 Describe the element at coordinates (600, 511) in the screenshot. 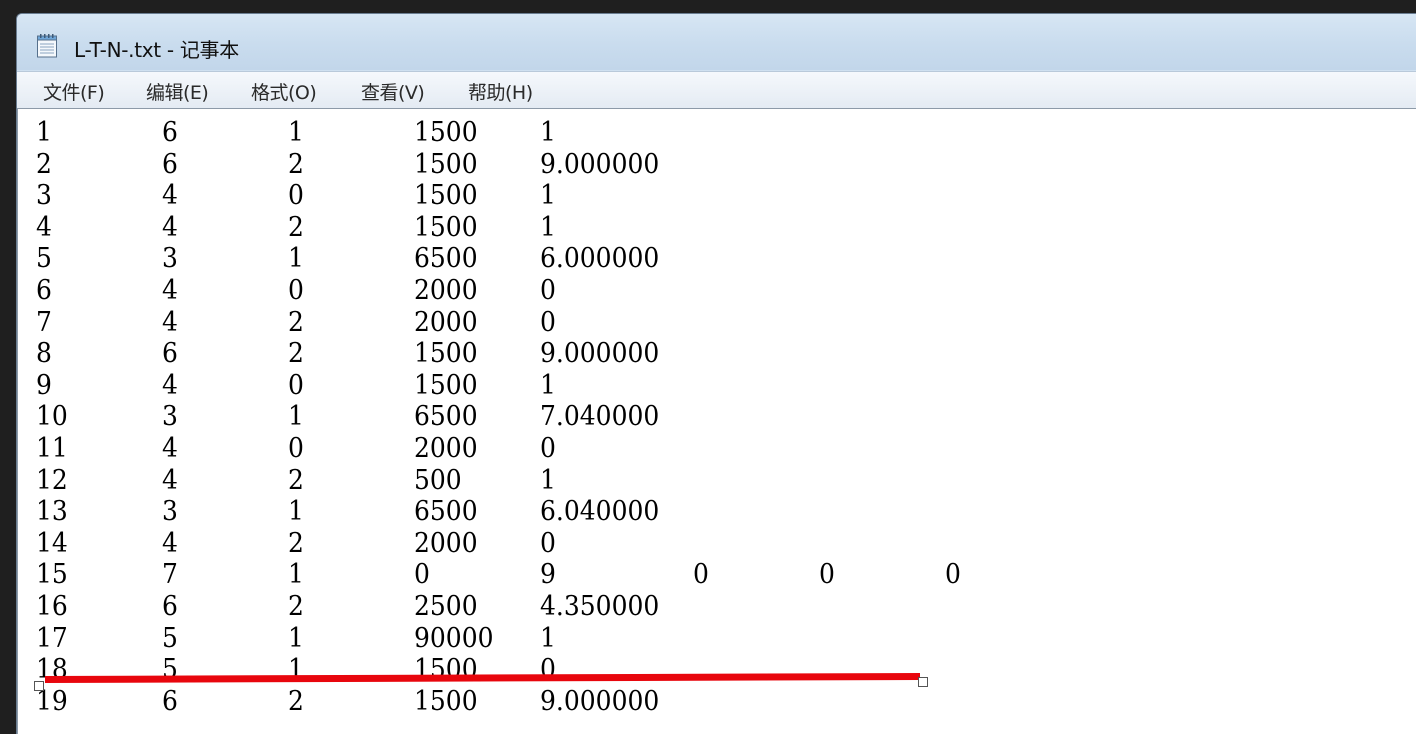

I see `text-value: 6.040000` at that location.